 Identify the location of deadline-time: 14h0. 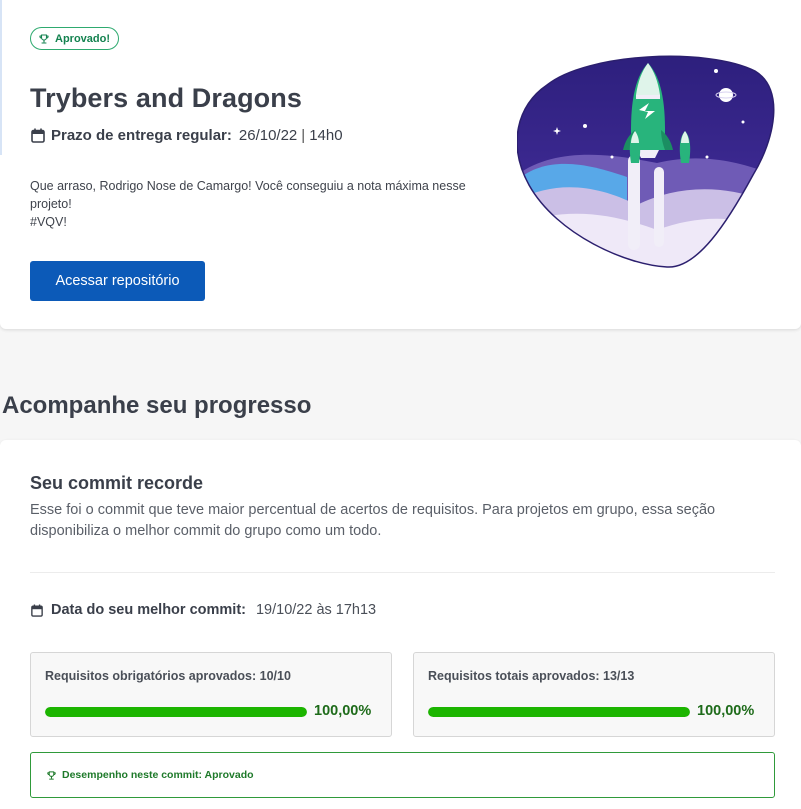
(326, 135).